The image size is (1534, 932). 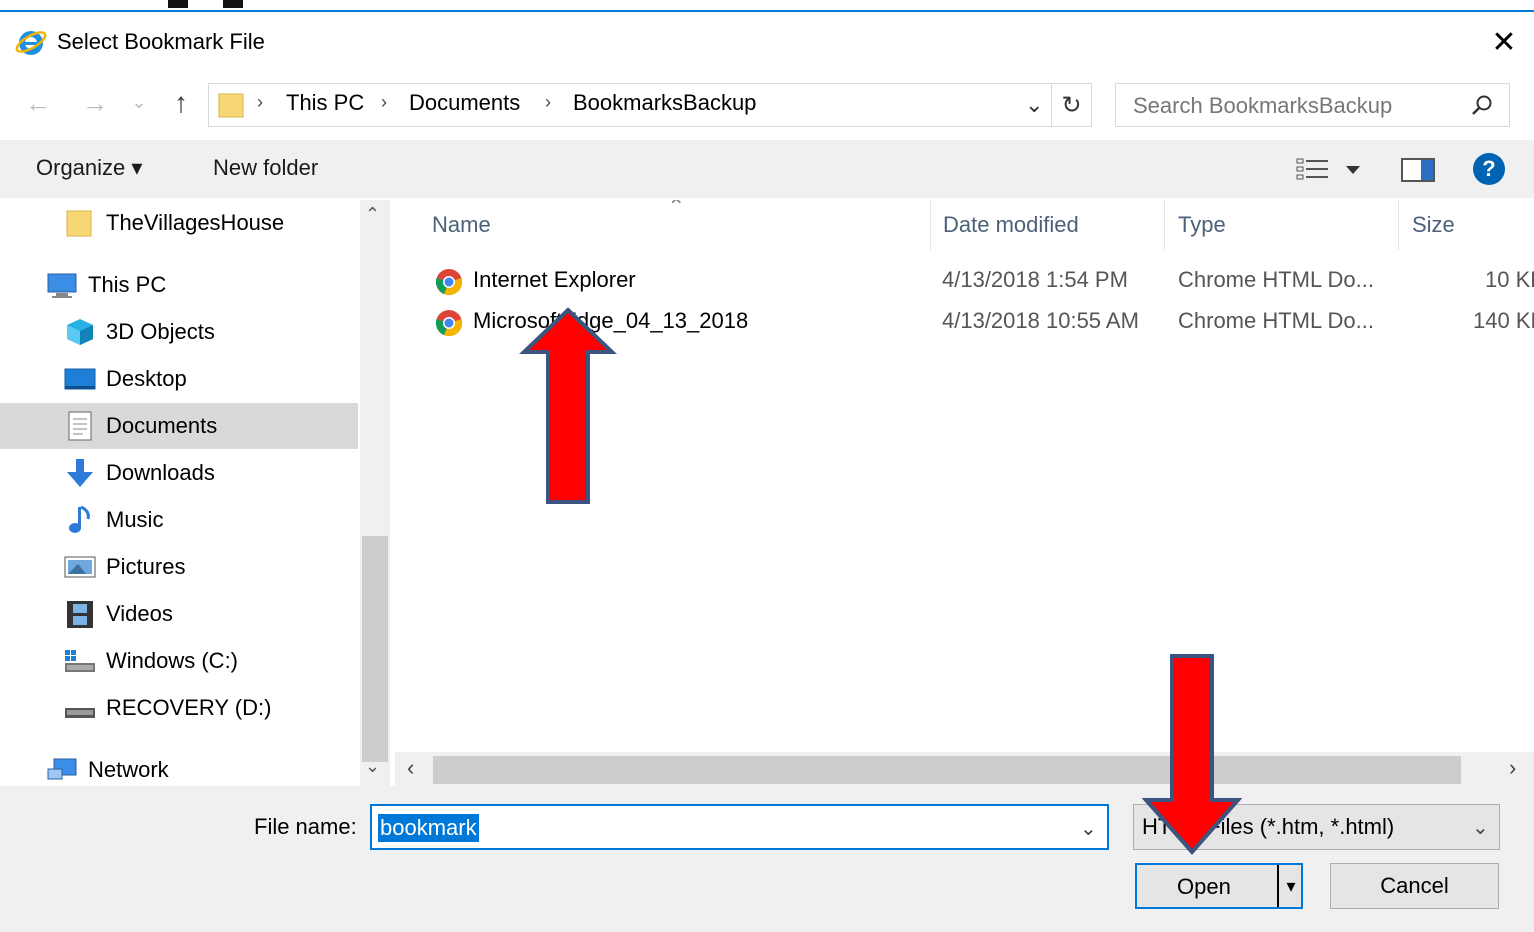 What do you see at coordinates (664, 103) in the screenshot?
I see `breadcrumb-bookmarksbackup: BookmarksBackup` at bounding box center [664, 103].